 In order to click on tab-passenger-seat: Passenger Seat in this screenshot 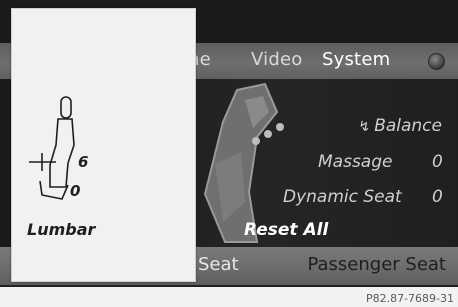, I will do `click(376, 264)`.